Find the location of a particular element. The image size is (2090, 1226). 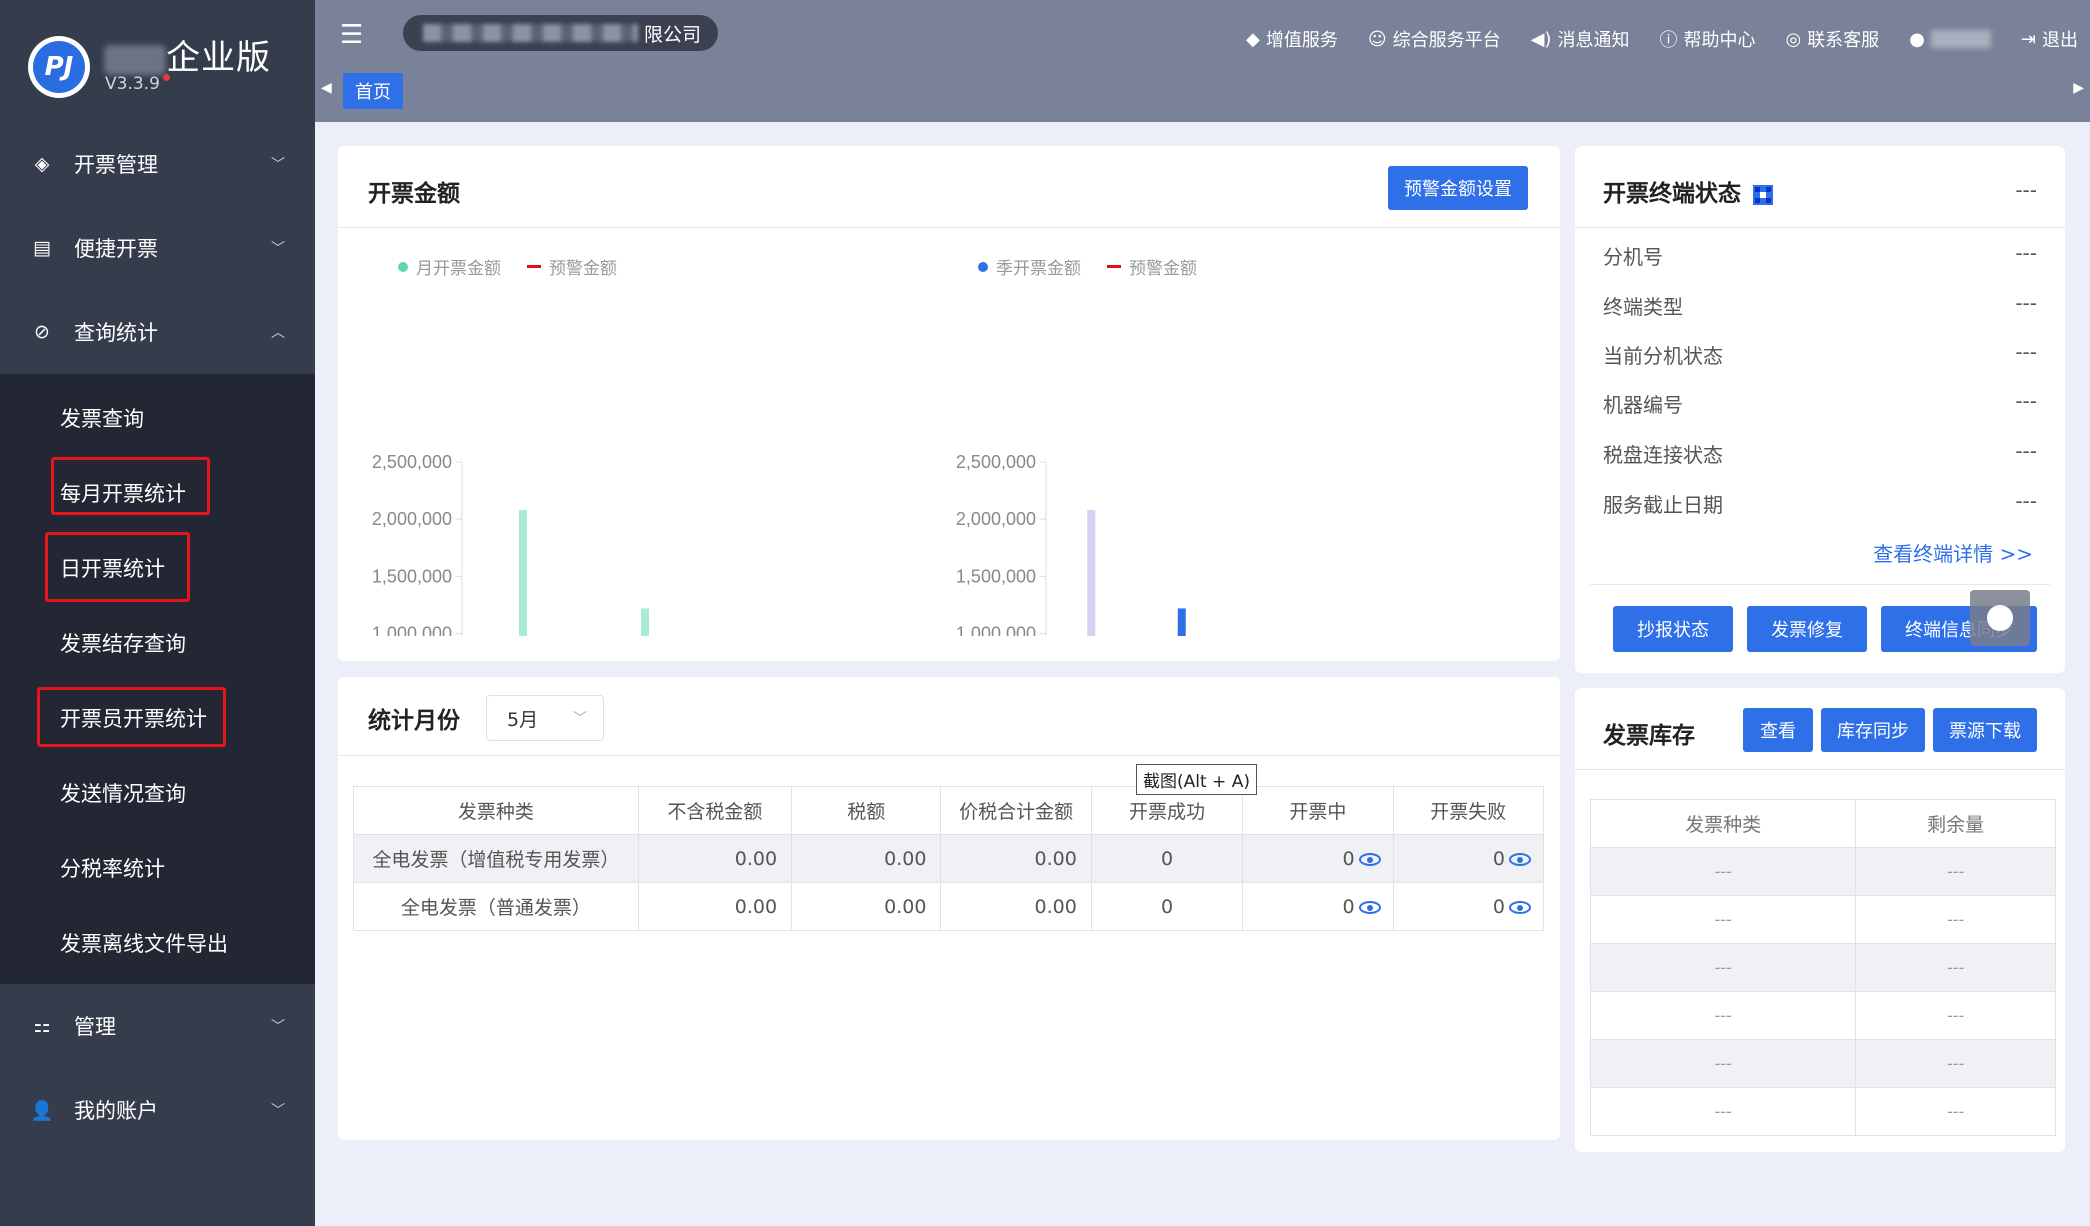

sidebar-item-balance-query: 发票结存查询 is located at coordinates (157, 642).